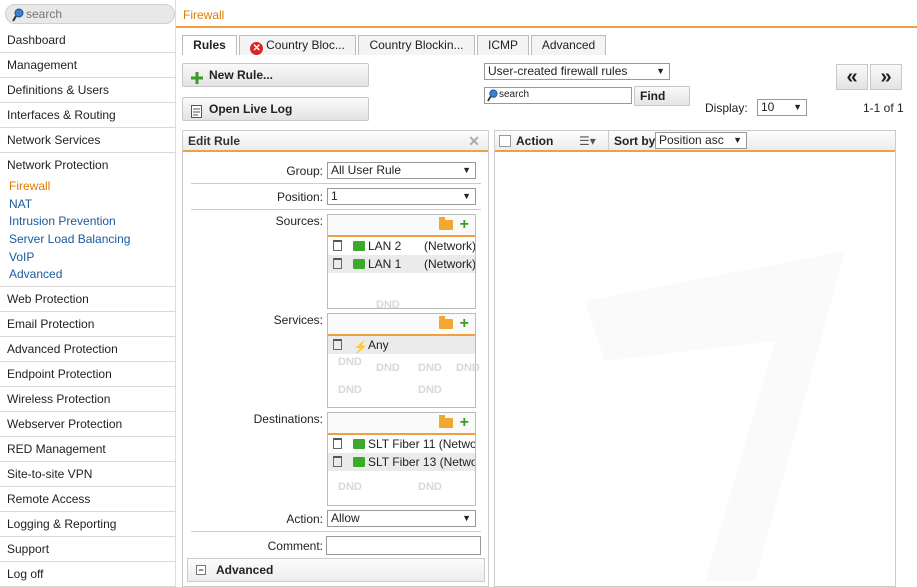 This screenshot has width=917, height=587. I want to click on sidebar-item-dashboard: Dashboard, so click(88, 40).